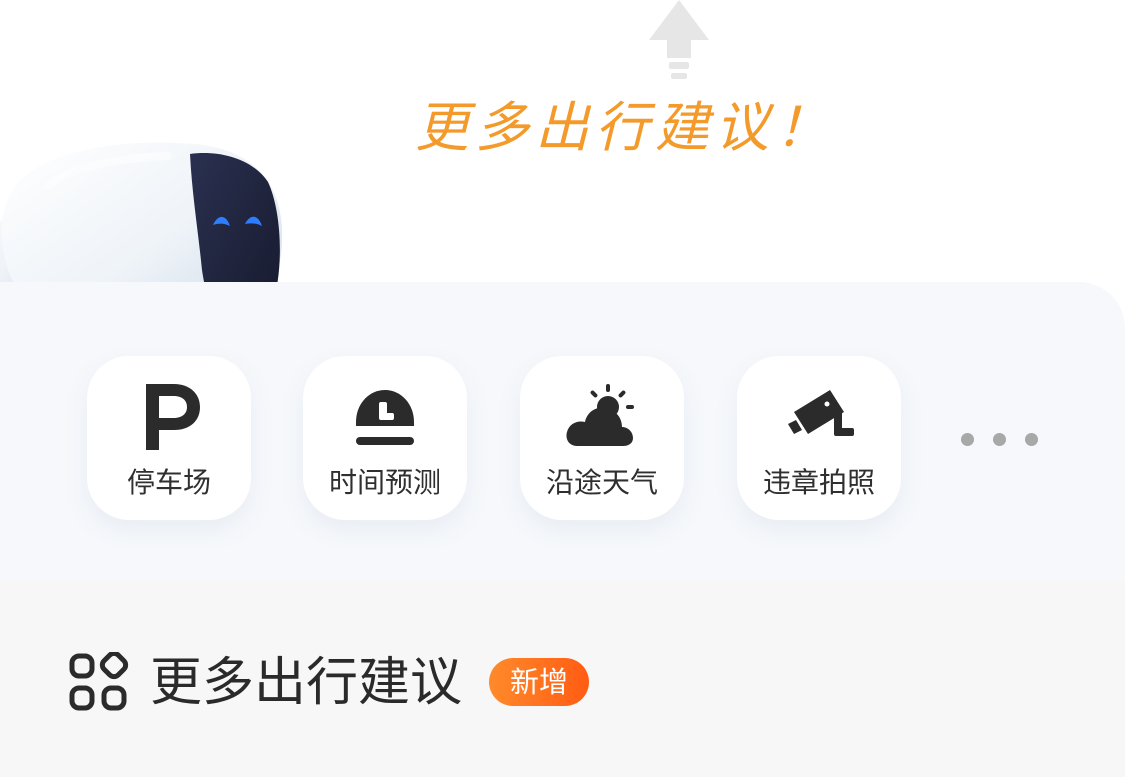  I want to click on parking-icon, so click(173, 417).